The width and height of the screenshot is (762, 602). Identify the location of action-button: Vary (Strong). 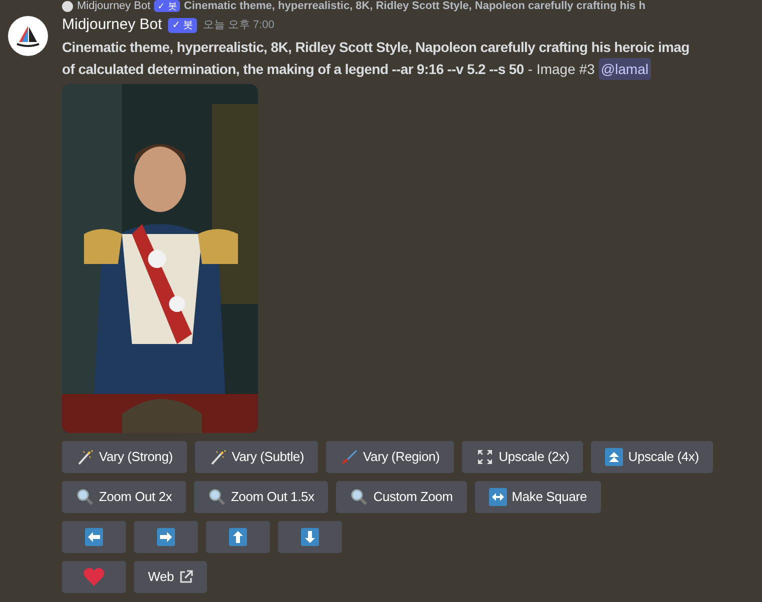
(124, 457).